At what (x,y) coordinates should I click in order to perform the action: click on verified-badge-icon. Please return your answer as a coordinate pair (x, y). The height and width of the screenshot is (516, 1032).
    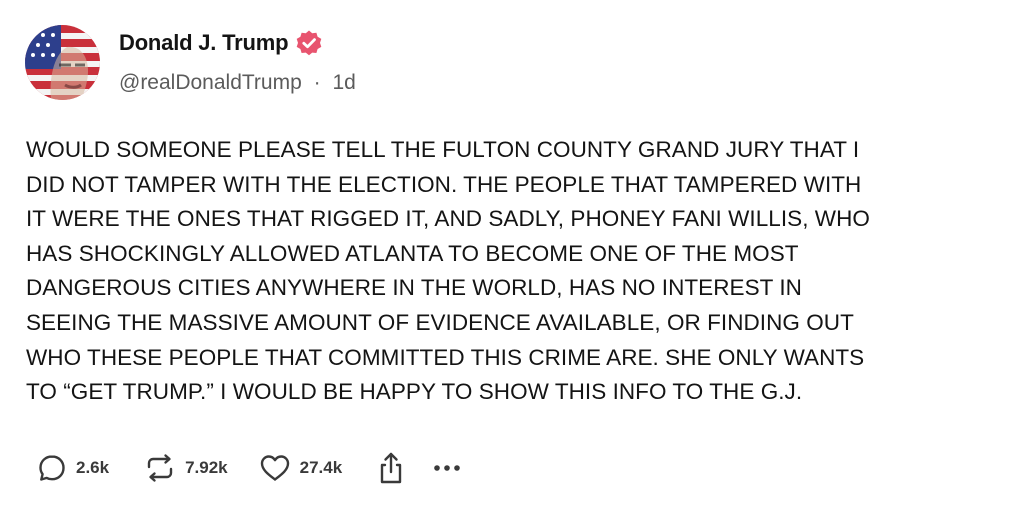
    Looking at the image, I should click on (309, 43).